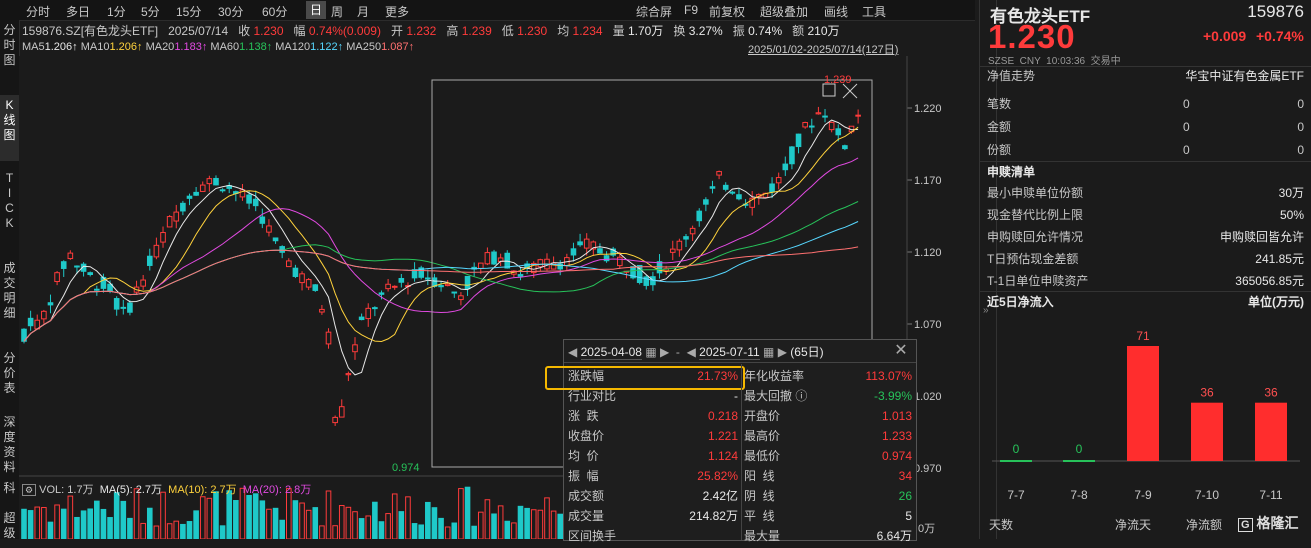 This screenshot has height=548, width=1311. Describe the element at coordinates (1145, 259) in the screenshot. I see `redemption-row: T日预估现金差额 241.85元` at that location.